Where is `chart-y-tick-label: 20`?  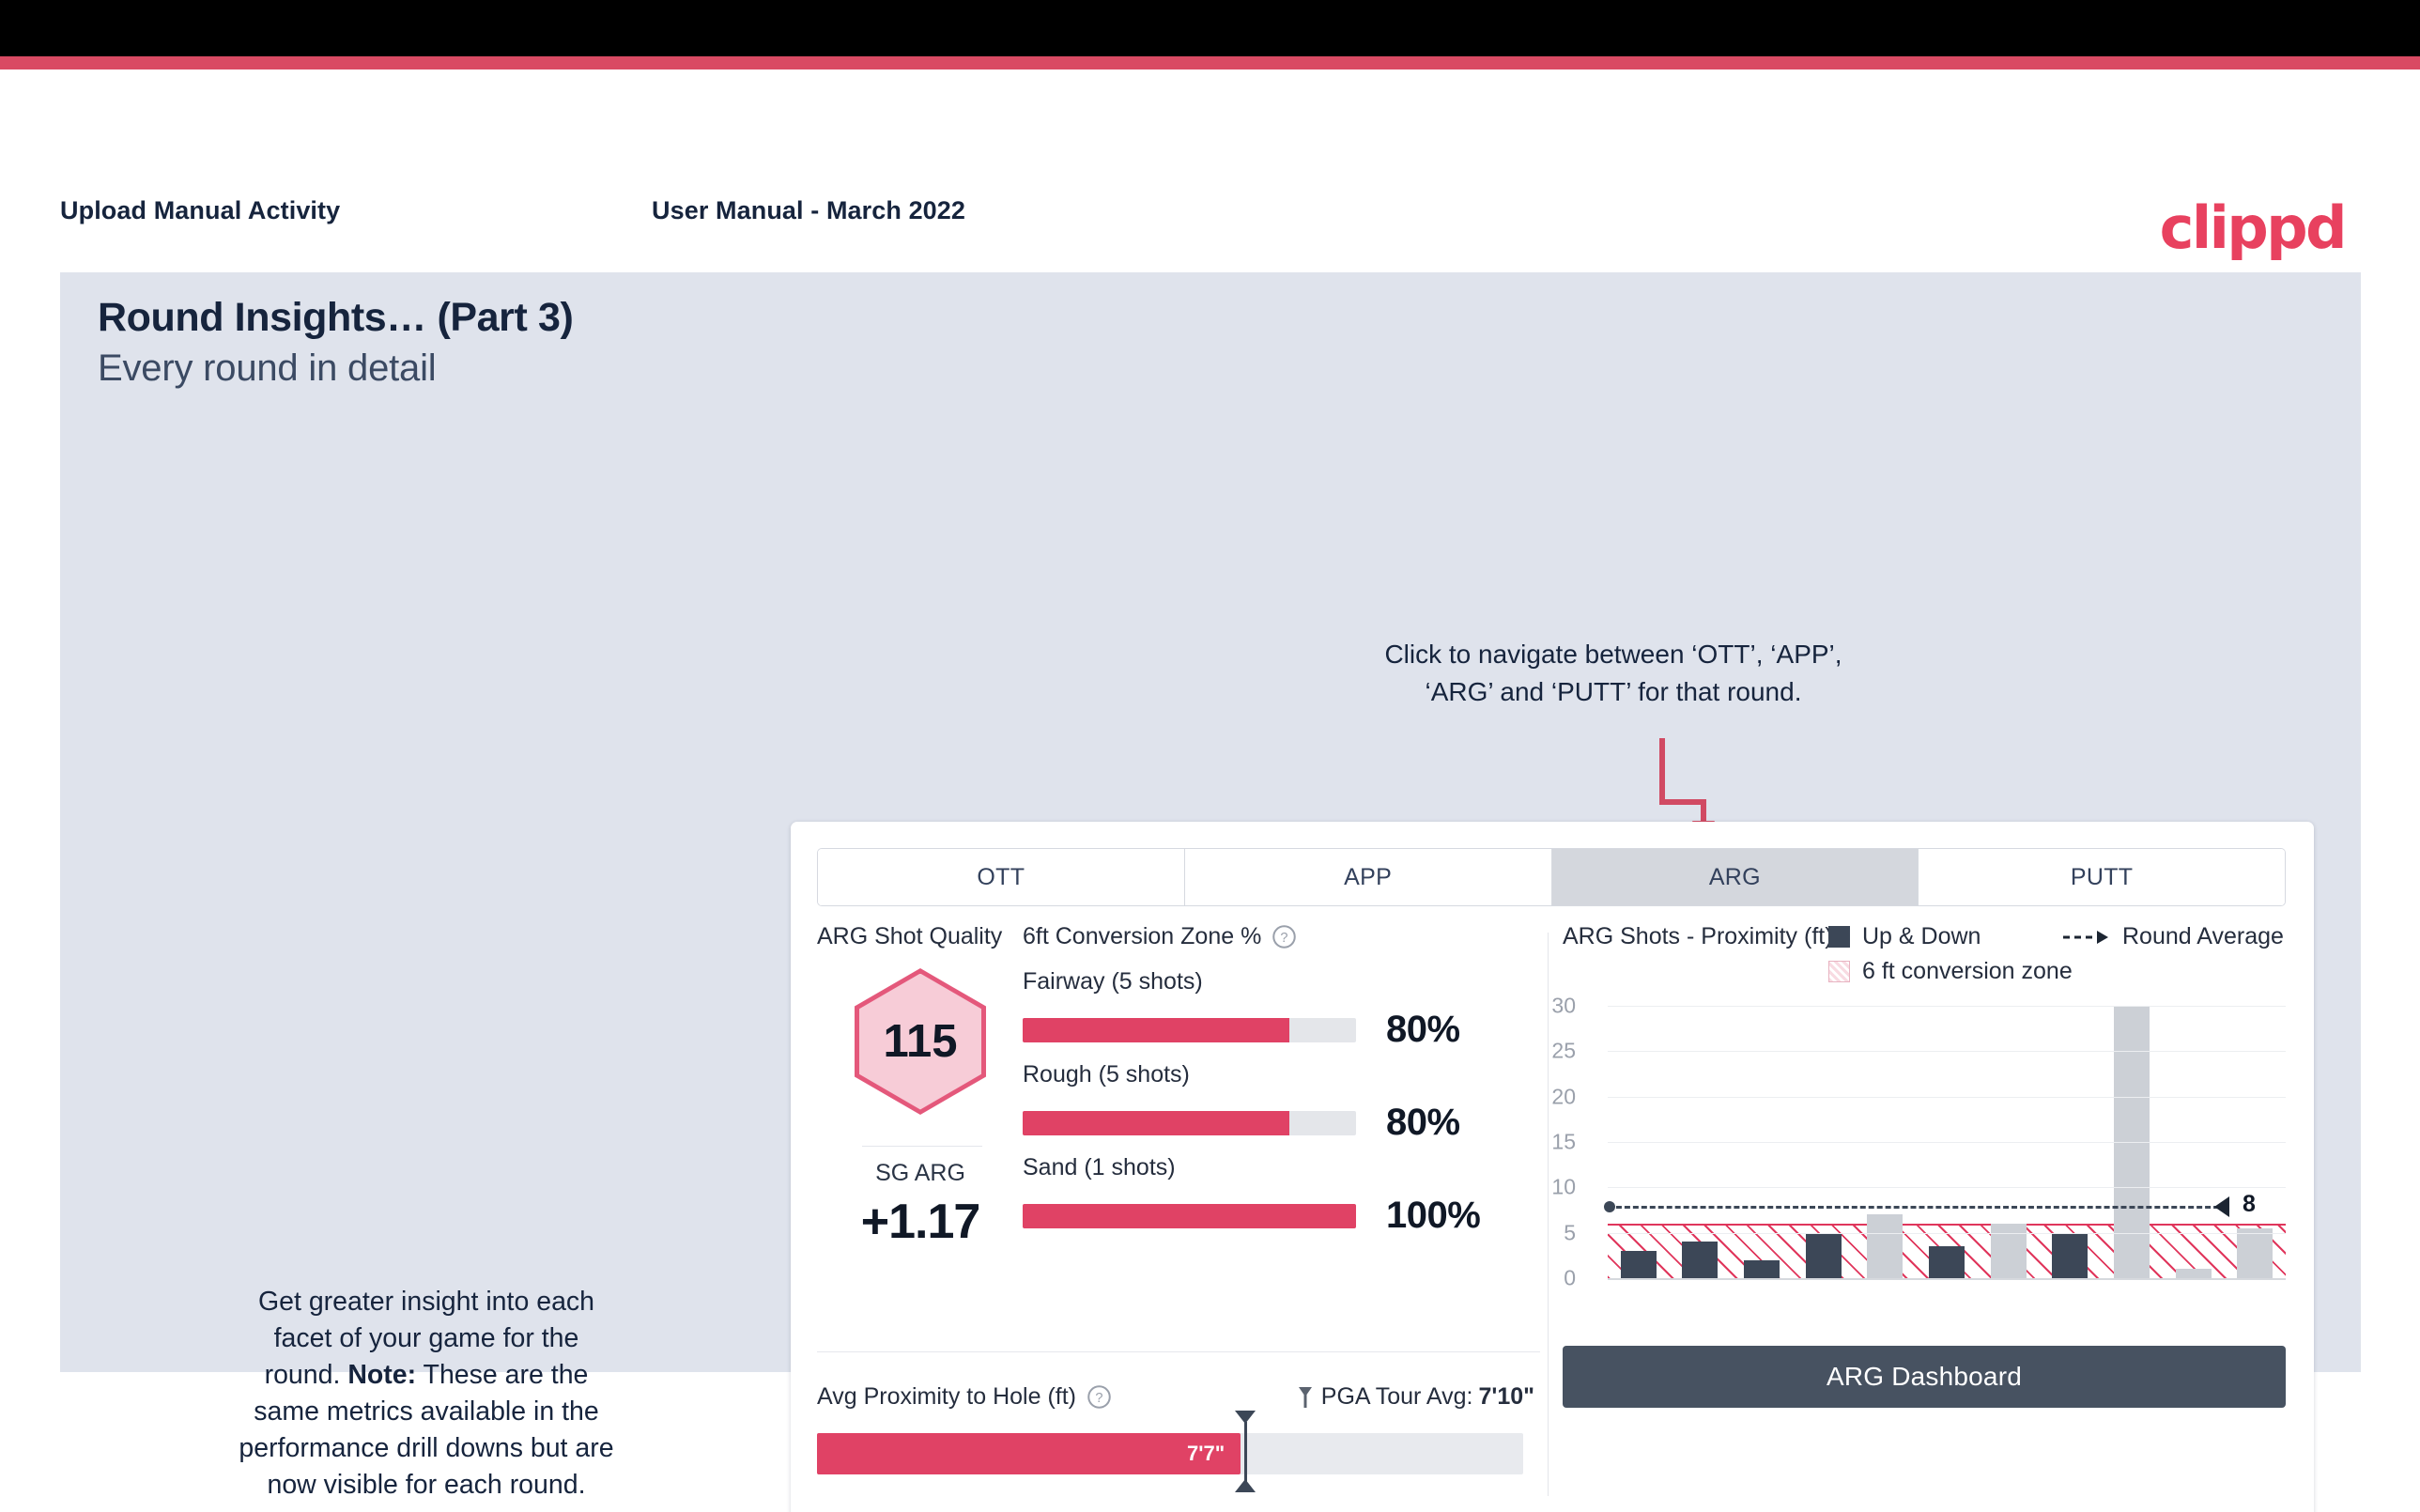
chart-y-tick-label: 20 is located at coordinates (1563, 1097).